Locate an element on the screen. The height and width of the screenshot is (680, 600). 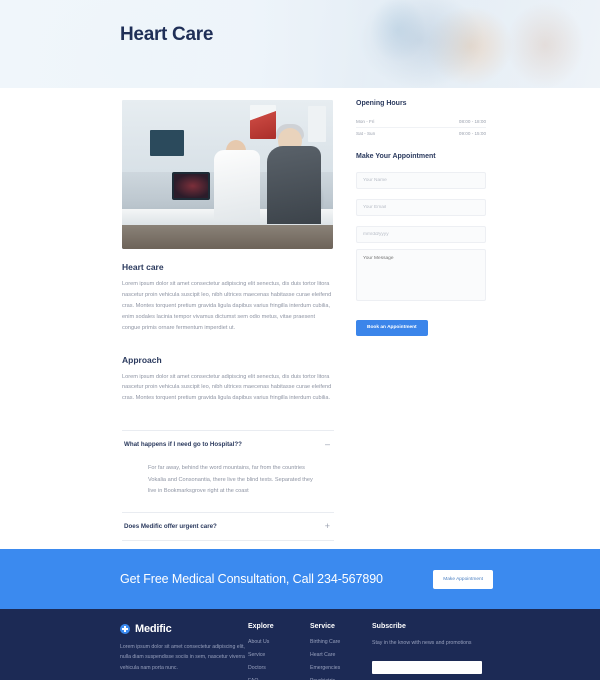
footer-link: Doctors is located at coordinates (279, 668).